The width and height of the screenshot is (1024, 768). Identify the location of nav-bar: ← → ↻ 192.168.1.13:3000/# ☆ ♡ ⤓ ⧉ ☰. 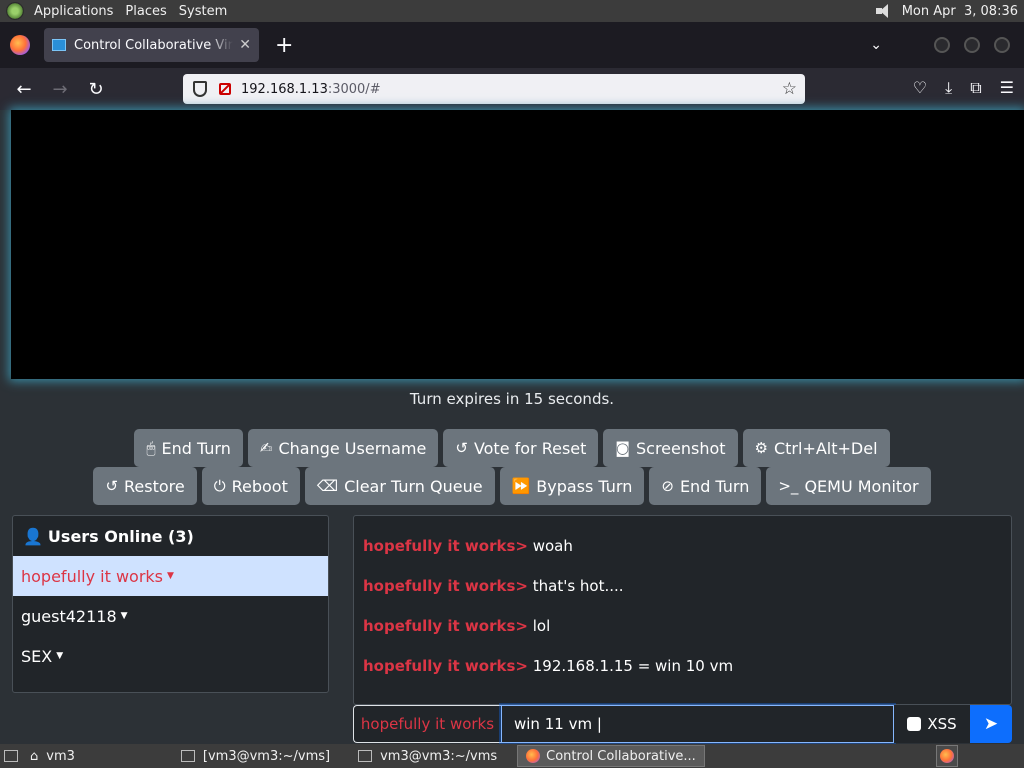
(512, 89).